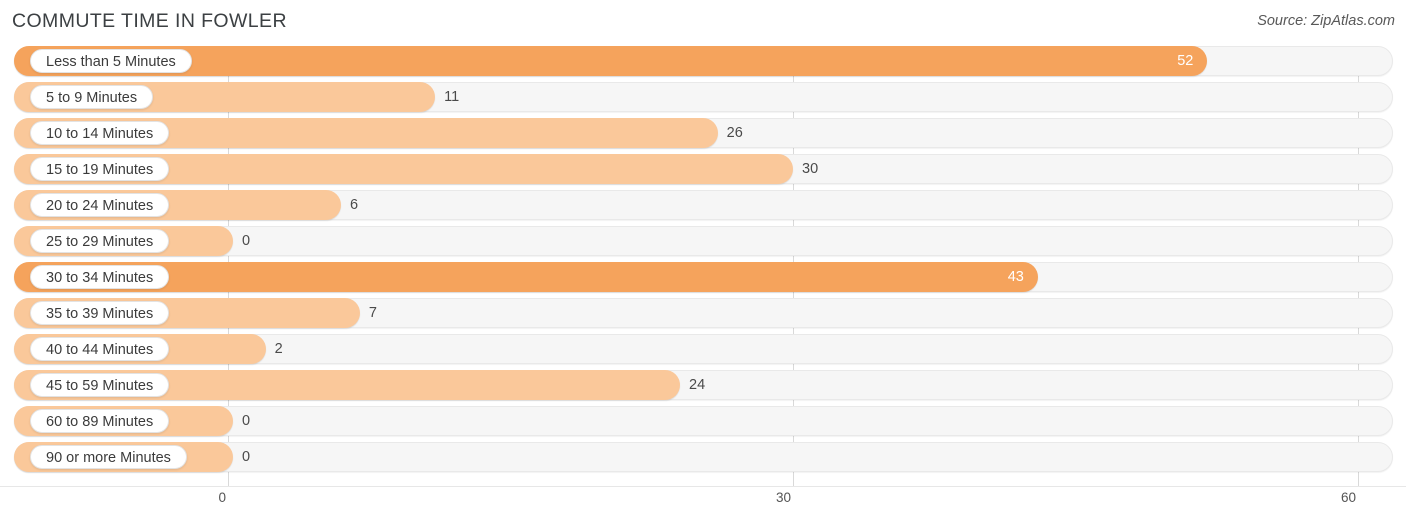 This screenshot has height=524, width=1406. I want to click on value-label: 11, so click(452, 97).